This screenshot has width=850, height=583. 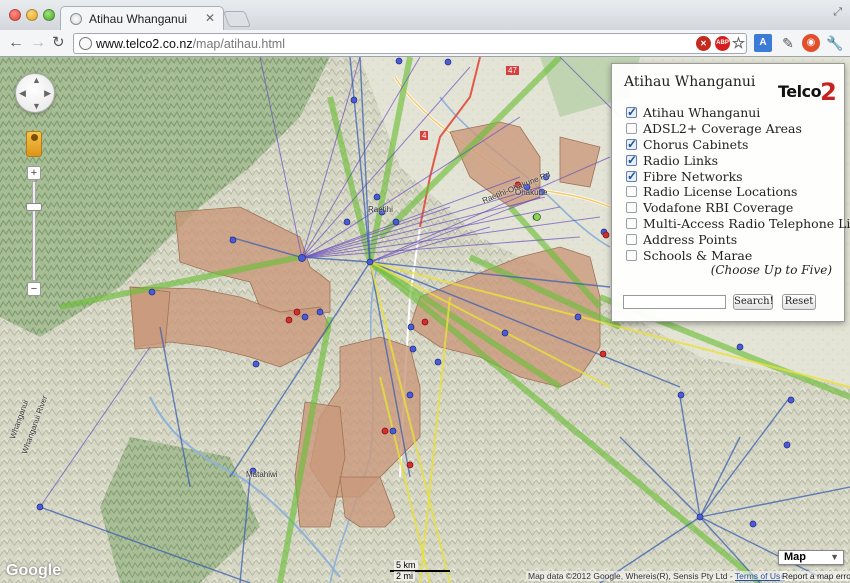 I want to click on layer-option: Radio Links, so click(x=738, y=160).